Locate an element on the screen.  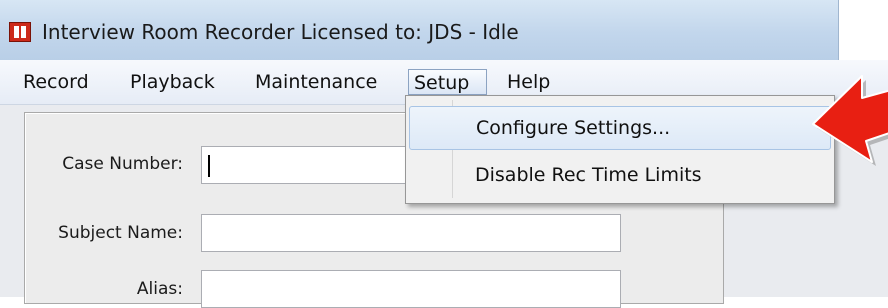
subject-name-label: Subject Name: is located at coordinates (120, 233).